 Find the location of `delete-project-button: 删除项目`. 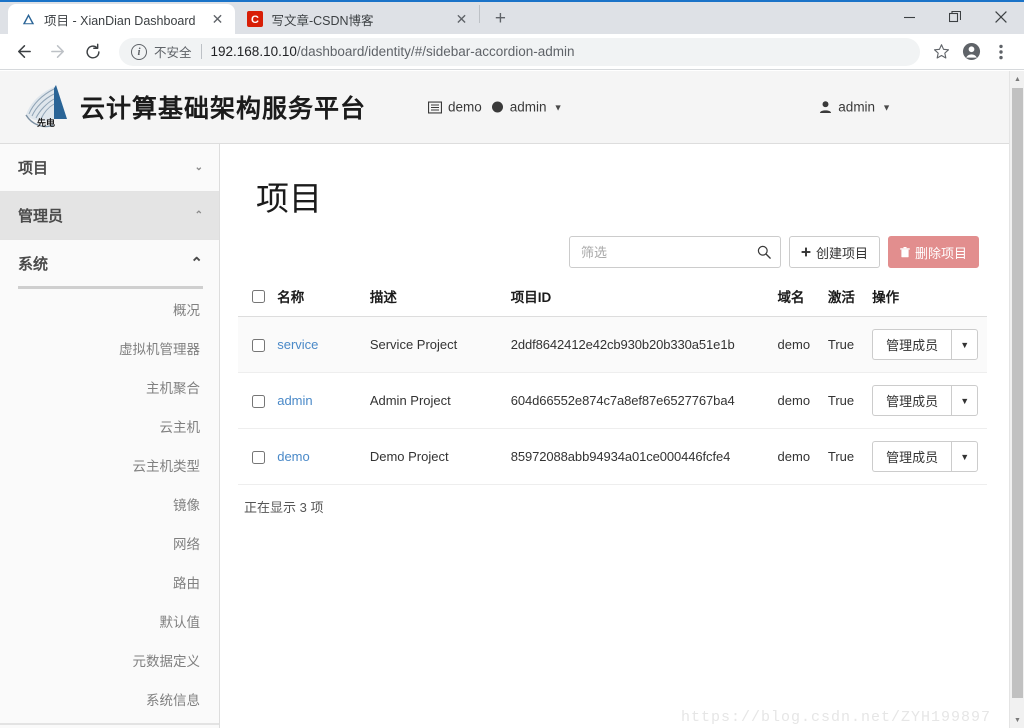

delete-project-button: 删除项目 is located at coordinates (933, 252).